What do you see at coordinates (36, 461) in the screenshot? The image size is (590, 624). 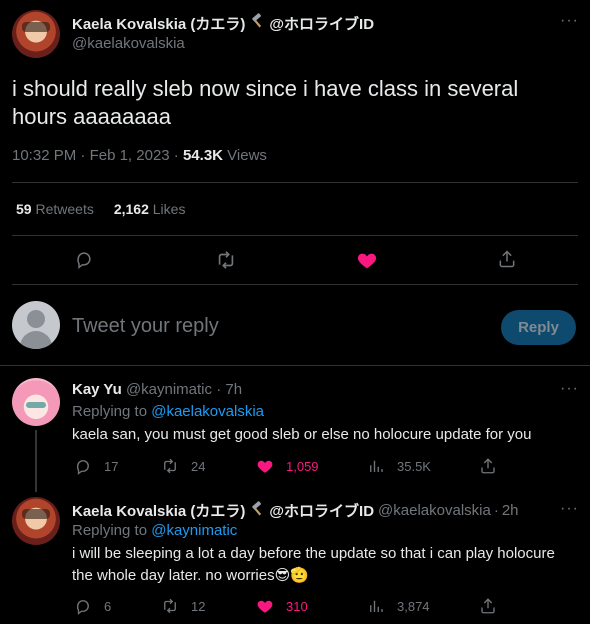 I see `thread-line` at bounding box center [36, 461].